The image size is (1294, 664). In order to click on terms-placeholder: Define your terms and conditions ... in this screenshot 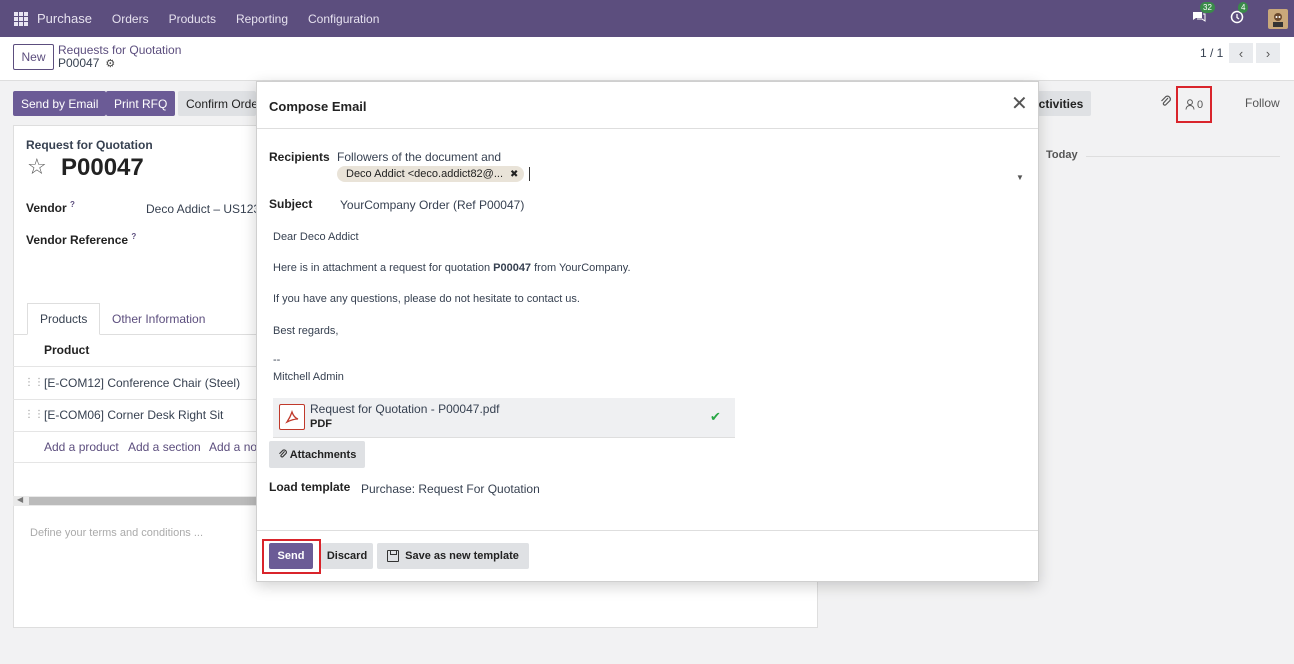, I will do `click(116, 533)`.